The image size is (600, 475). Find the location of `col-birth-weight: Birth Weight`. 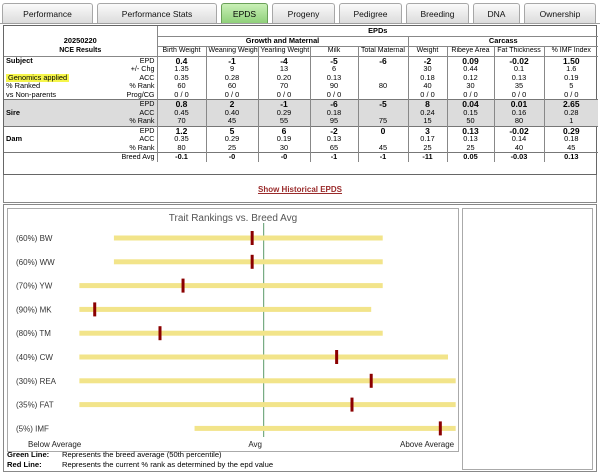

col-birth-weight: Birth Weight is located at coordinates (181, 51).